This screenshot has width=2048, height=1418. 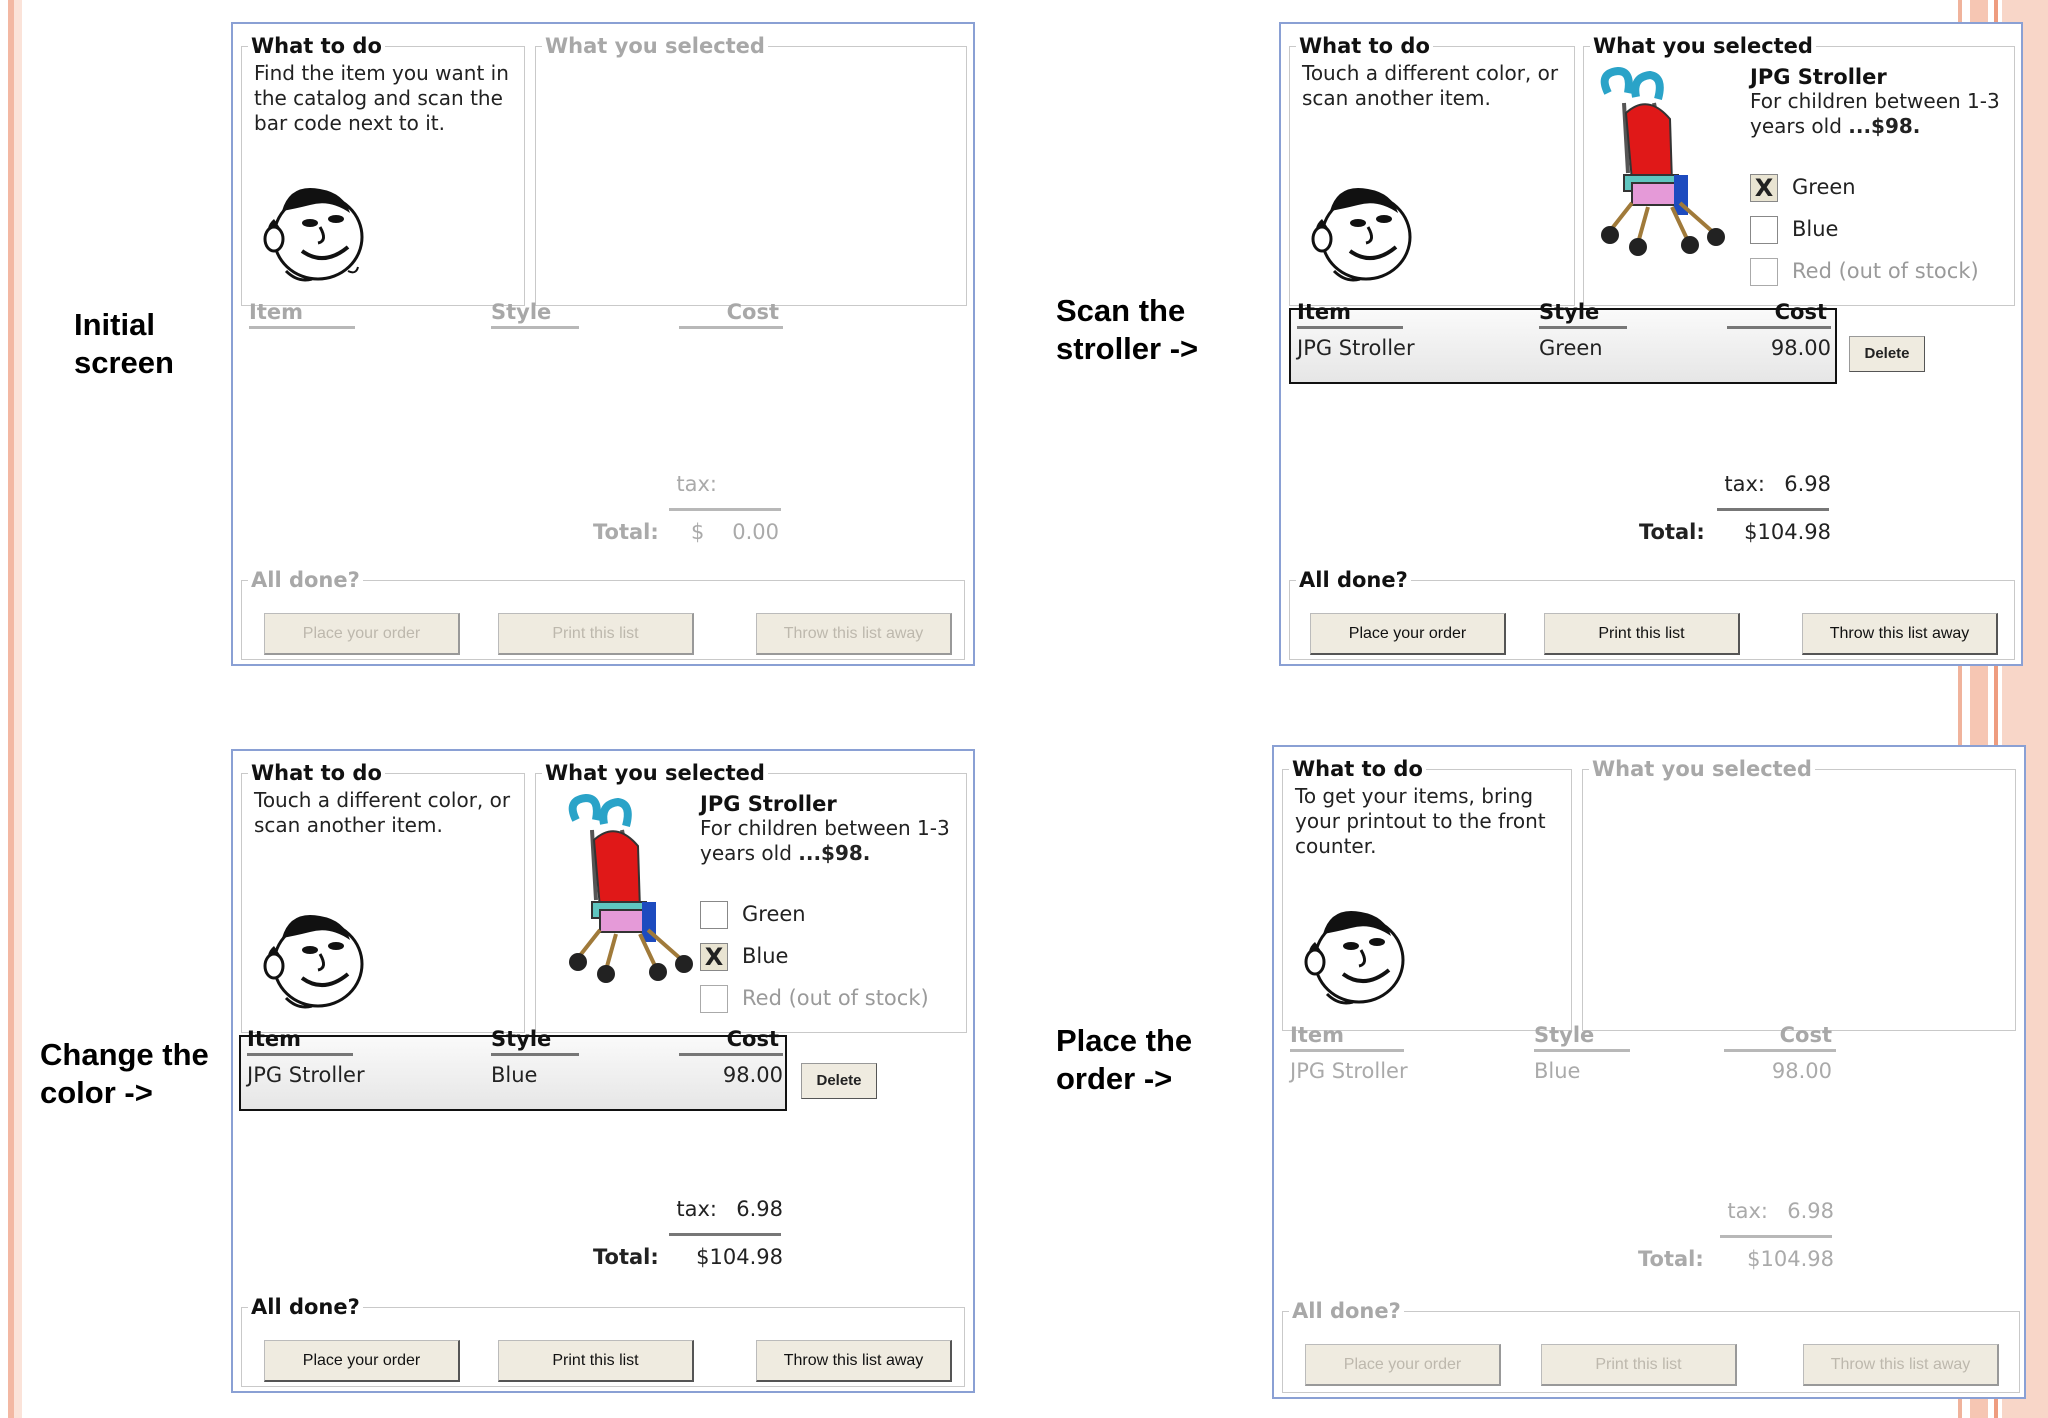 What do you see at coordinates (1764, 188) in the screenshot?
I see `checkbox-green-checked: X` at bounding box center [1764, 188].